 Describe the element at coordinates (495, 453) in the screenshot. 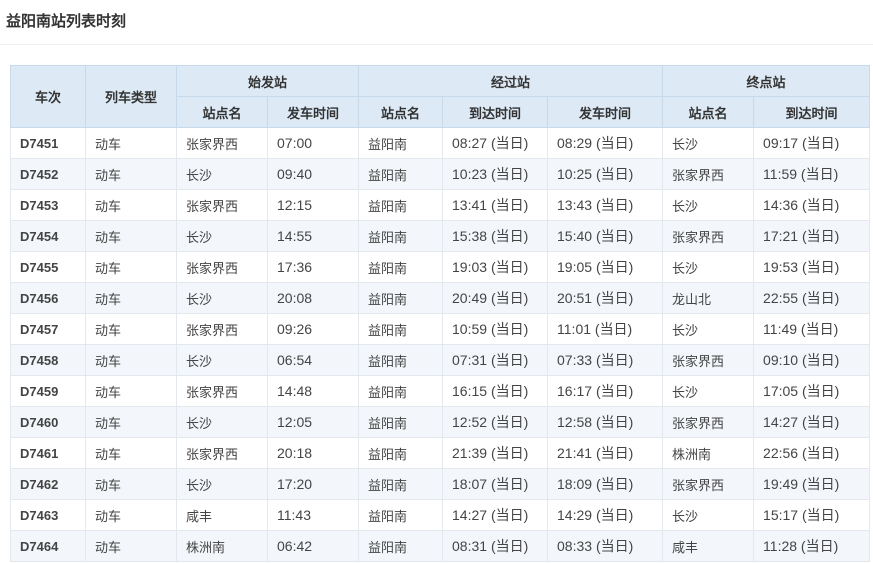

I see `via-arrive-cell: 21:39 (当日)` at that location.